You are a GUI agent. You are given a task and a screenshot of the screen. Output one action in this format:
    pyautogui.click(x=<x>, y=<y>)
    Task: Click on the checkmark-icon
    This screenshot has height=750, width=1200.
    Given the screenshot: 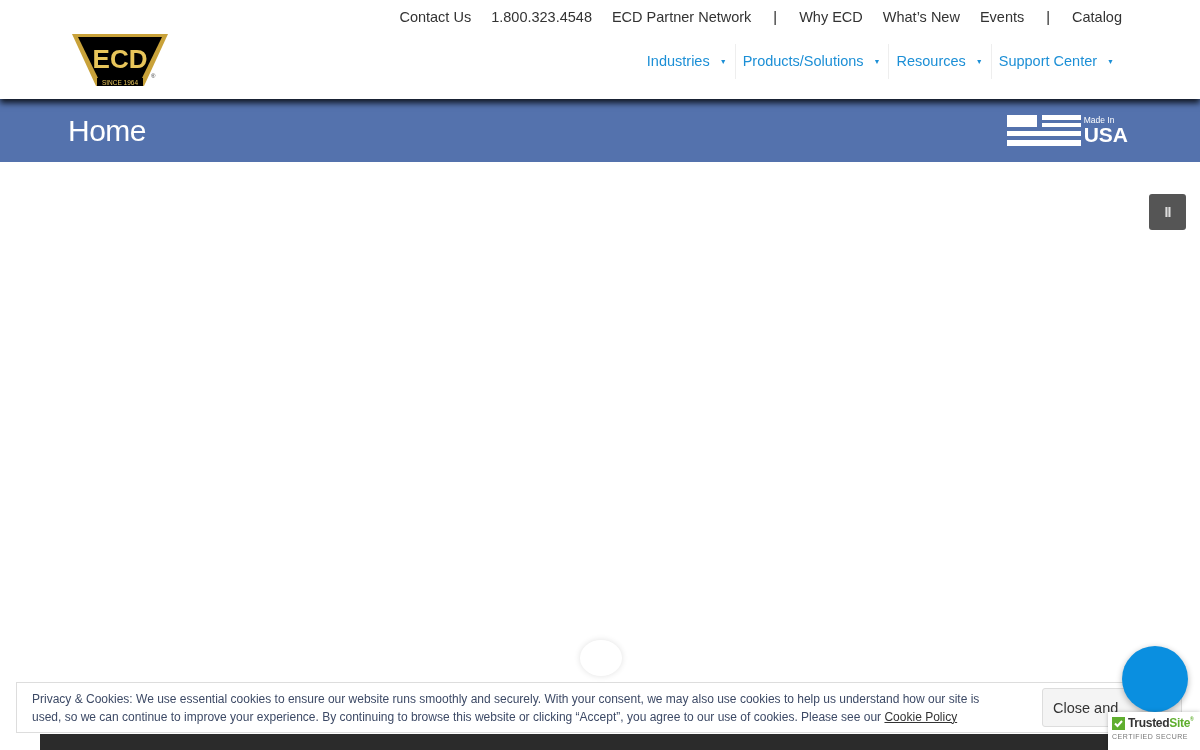 What is the action you would take?
    pyautogui.click(x=1118, y=723)
    